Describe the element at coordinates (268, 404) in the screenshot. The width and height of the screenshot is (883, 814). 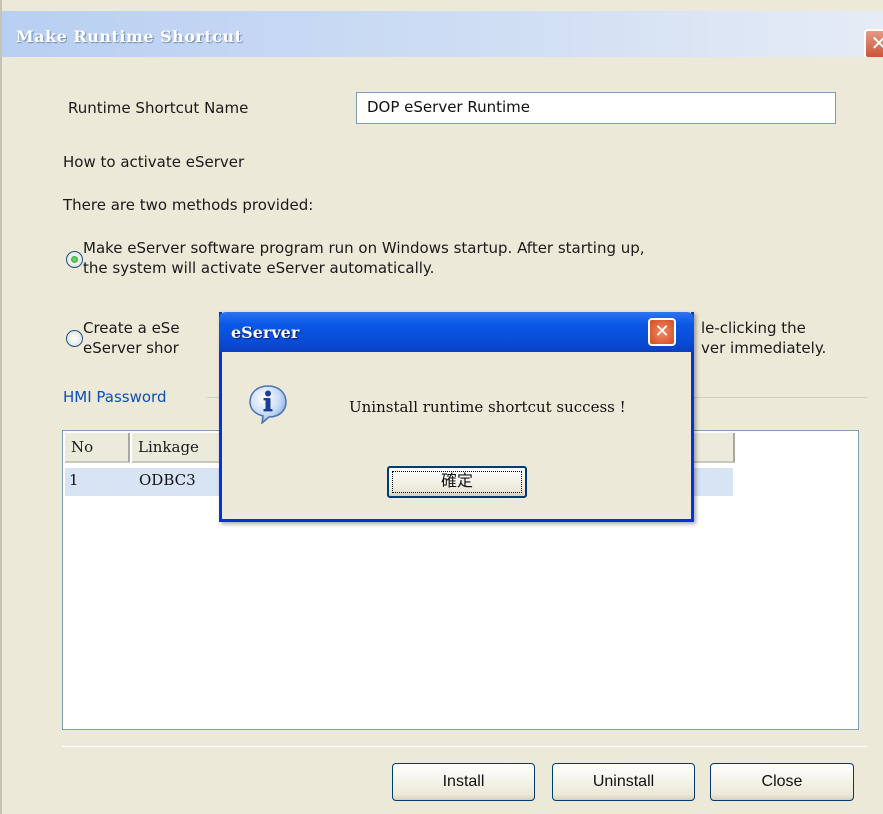
I see `info-icon` at that location.